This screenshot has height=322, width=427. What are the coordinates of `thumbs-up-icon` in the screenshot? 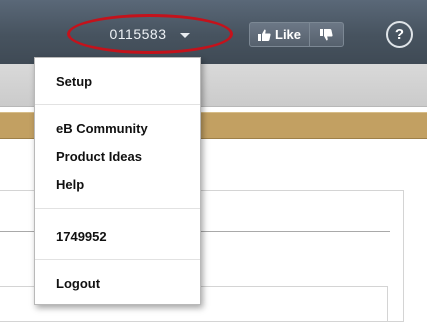 It's located at (264, 35).